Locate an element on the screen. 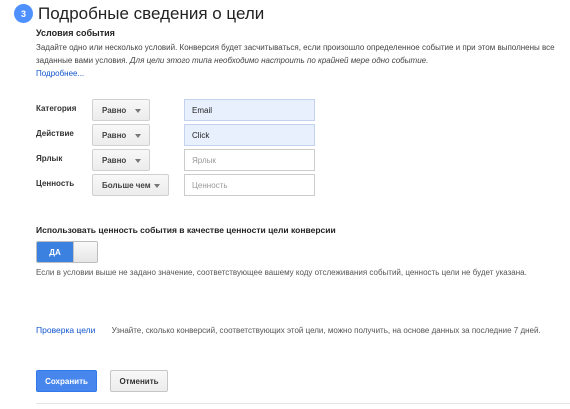 Image resolution: width=570 pixels, height=409 pixels. category-operator-select: Равно is located at coordinates (121, 110).